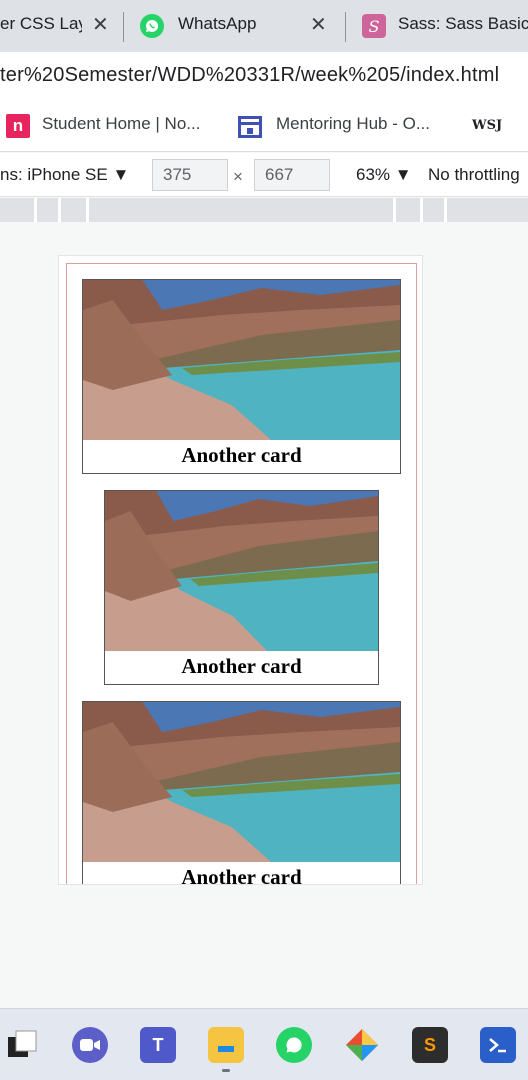 The height and width of the screenshot is (1080, 528). I want to click on teams-icon: T, so click(158, 1045).